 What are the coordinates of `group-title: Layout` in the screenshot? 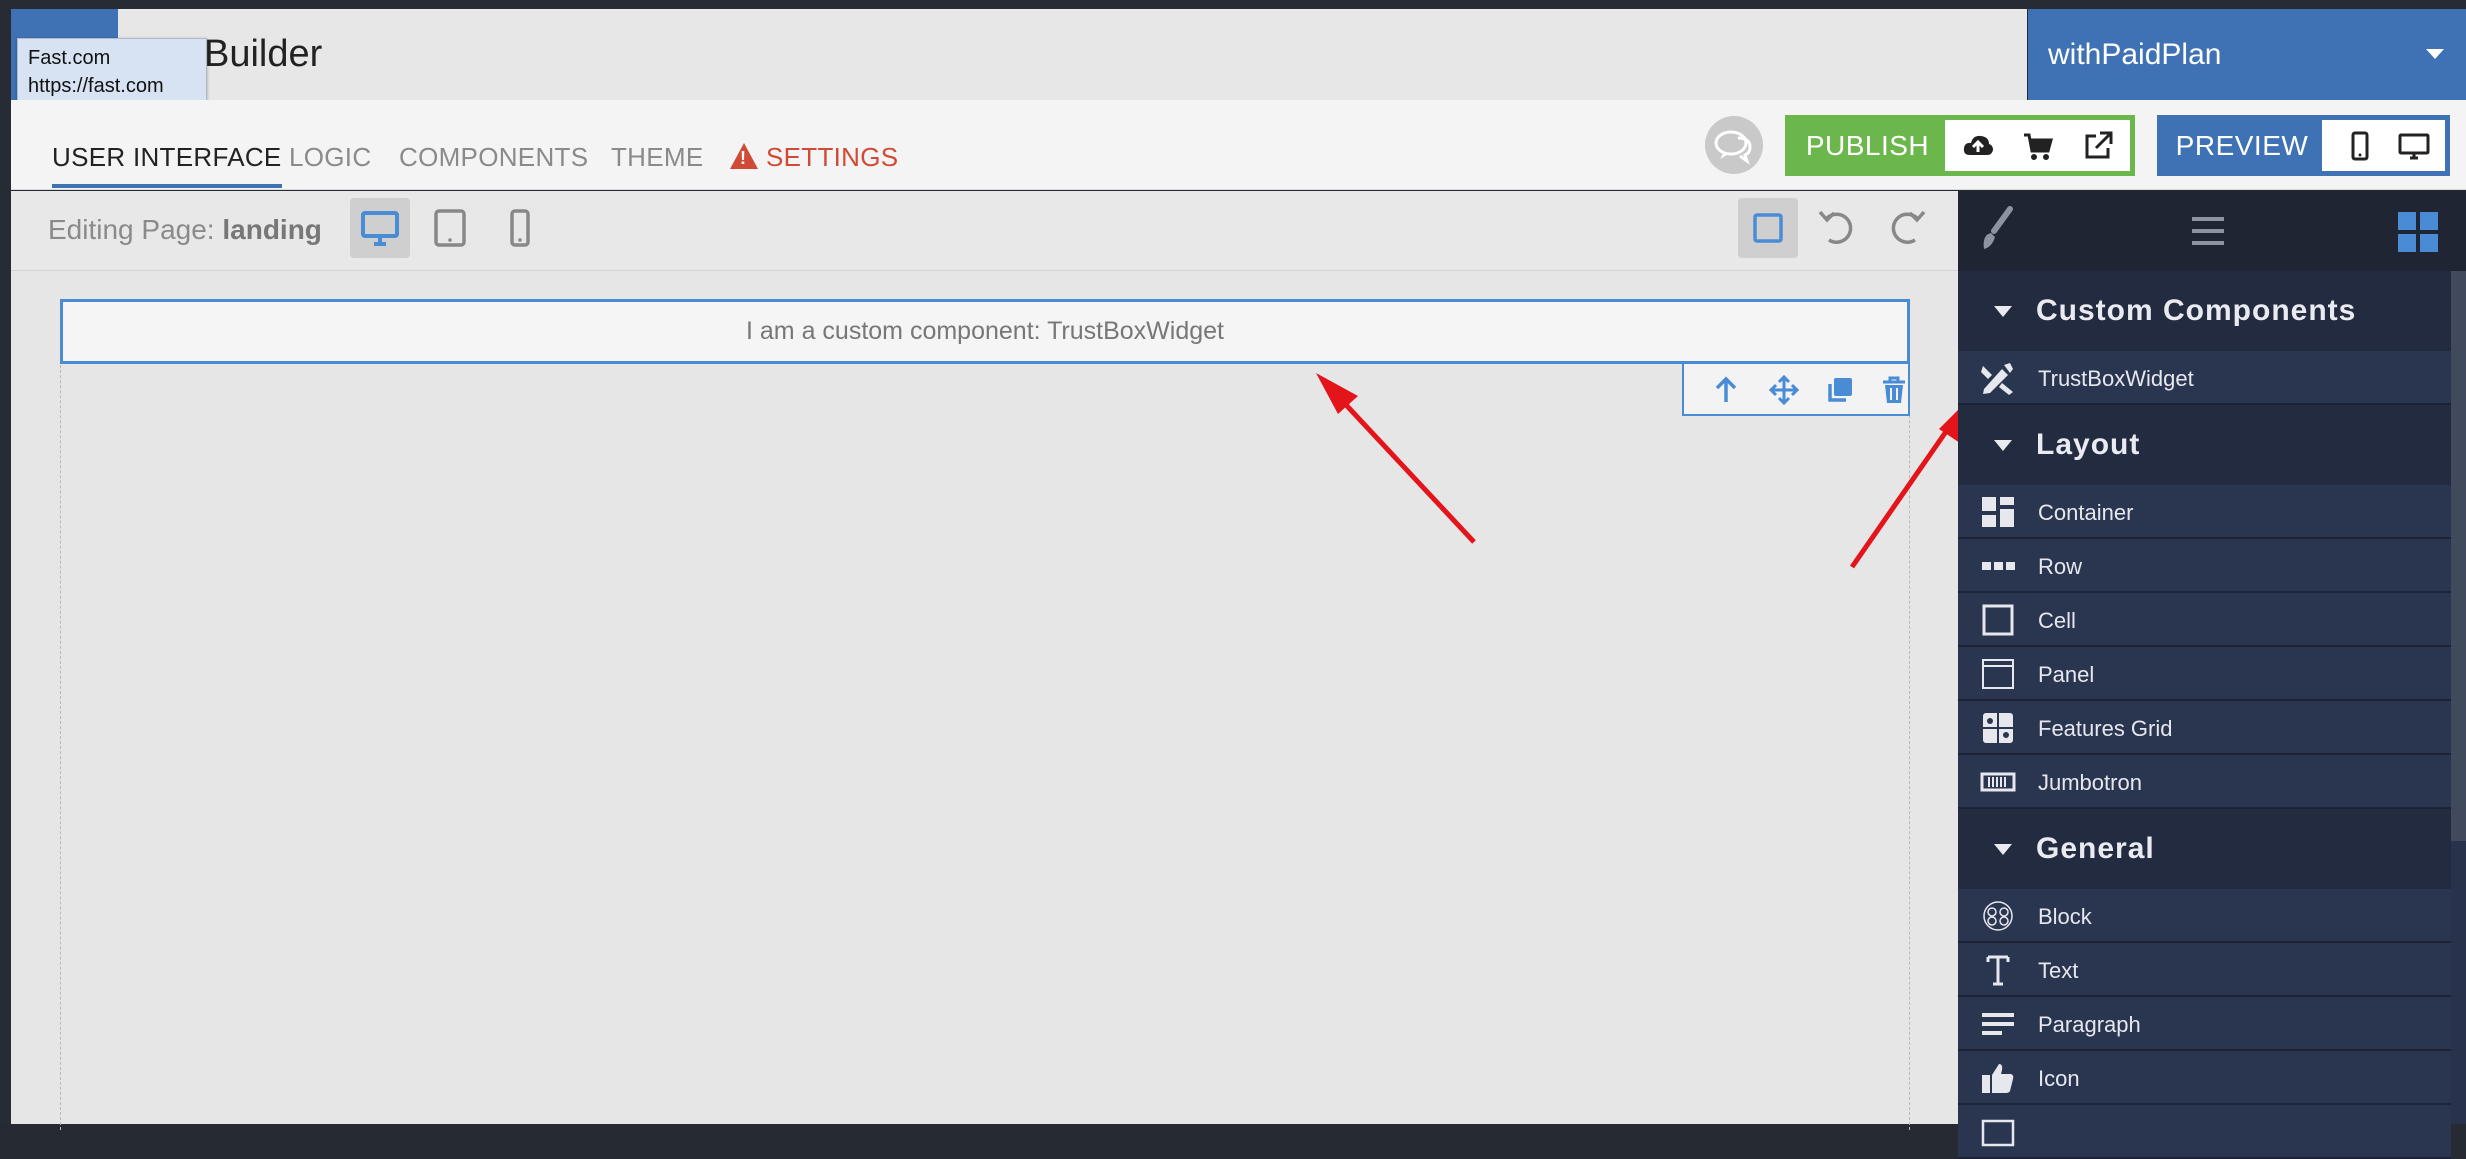 It's located at (2088, 444).